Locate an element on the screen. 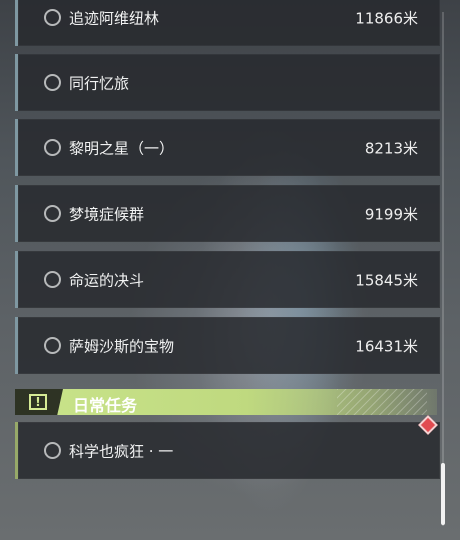 The height and width of the screenshot is (540, 460). decorative-pattern is located at coordinates (382, 402).